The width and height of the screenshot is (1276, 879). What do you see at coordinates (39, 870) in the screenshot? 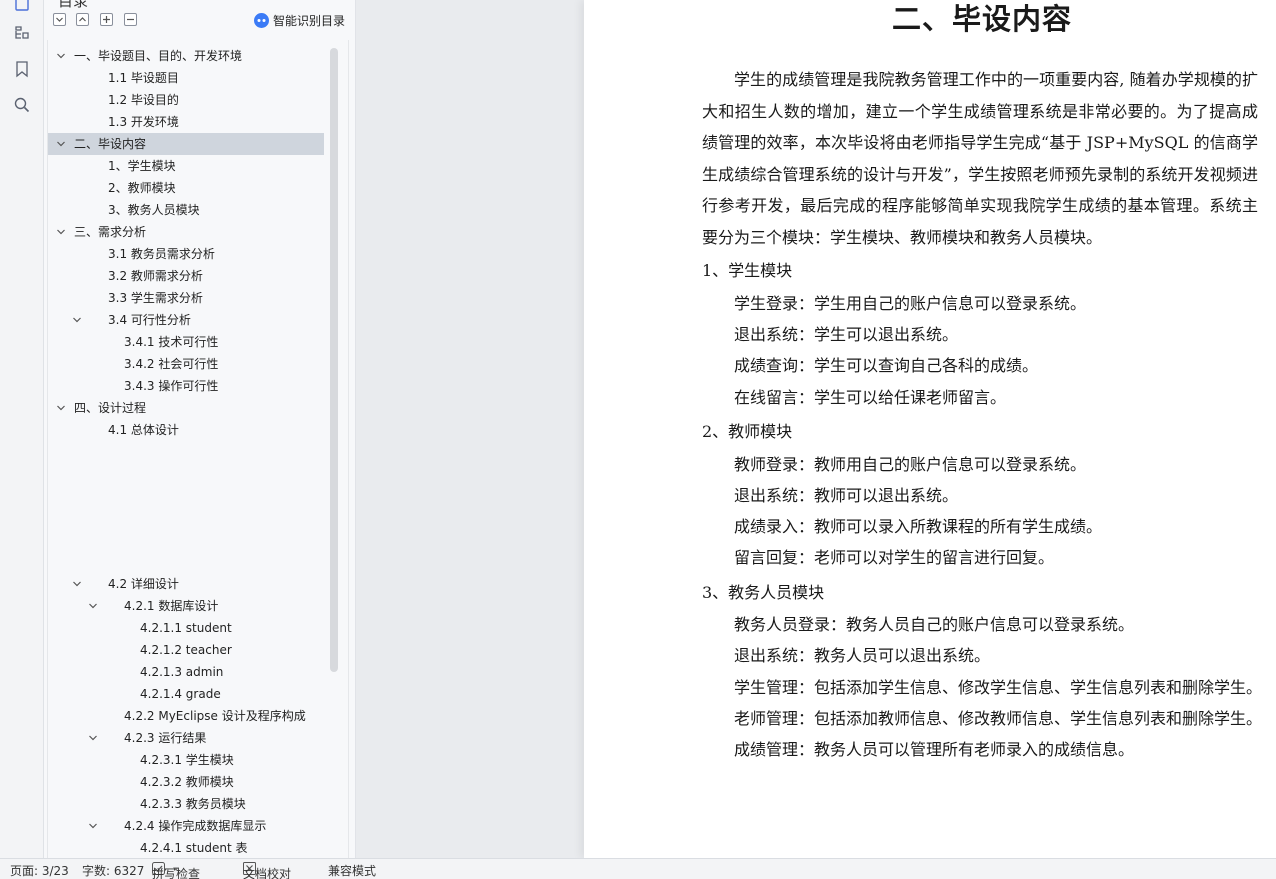
I see `page-count: 页面: 3/23` at bounding box center [39, 870].